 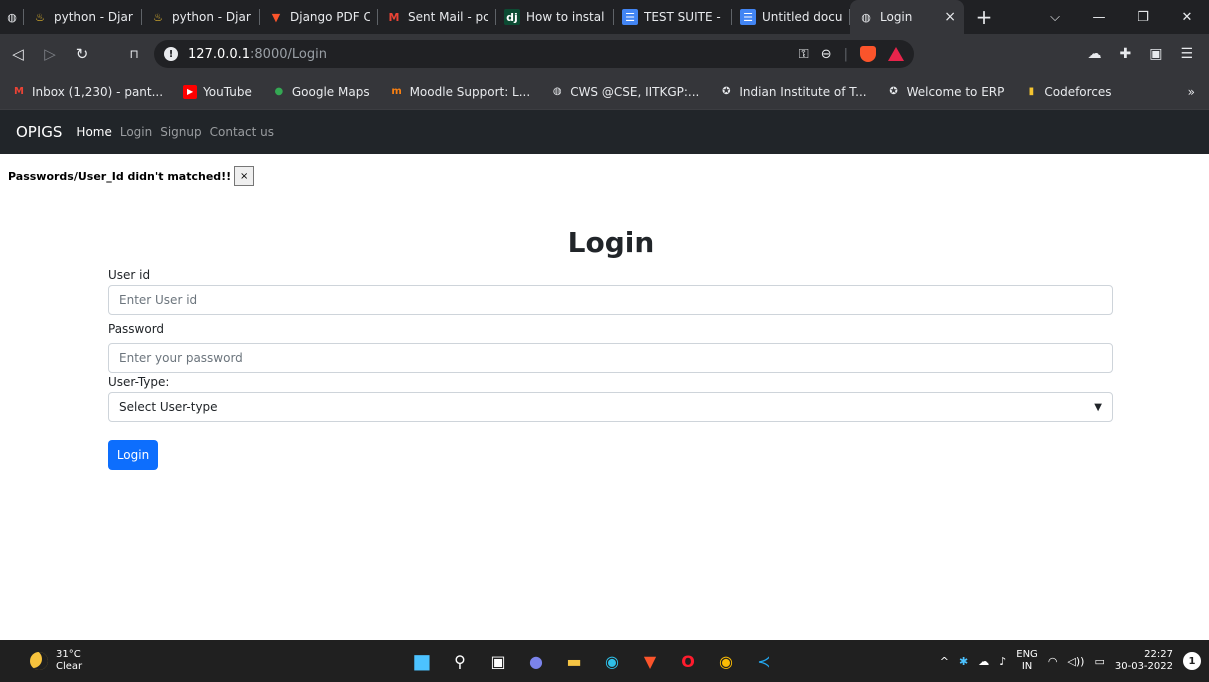 What do you see at coordinates (319, 17) in the screenshot?
I see `browser-tab: ▼ Django PDF C` at bounding box center [319, 17].